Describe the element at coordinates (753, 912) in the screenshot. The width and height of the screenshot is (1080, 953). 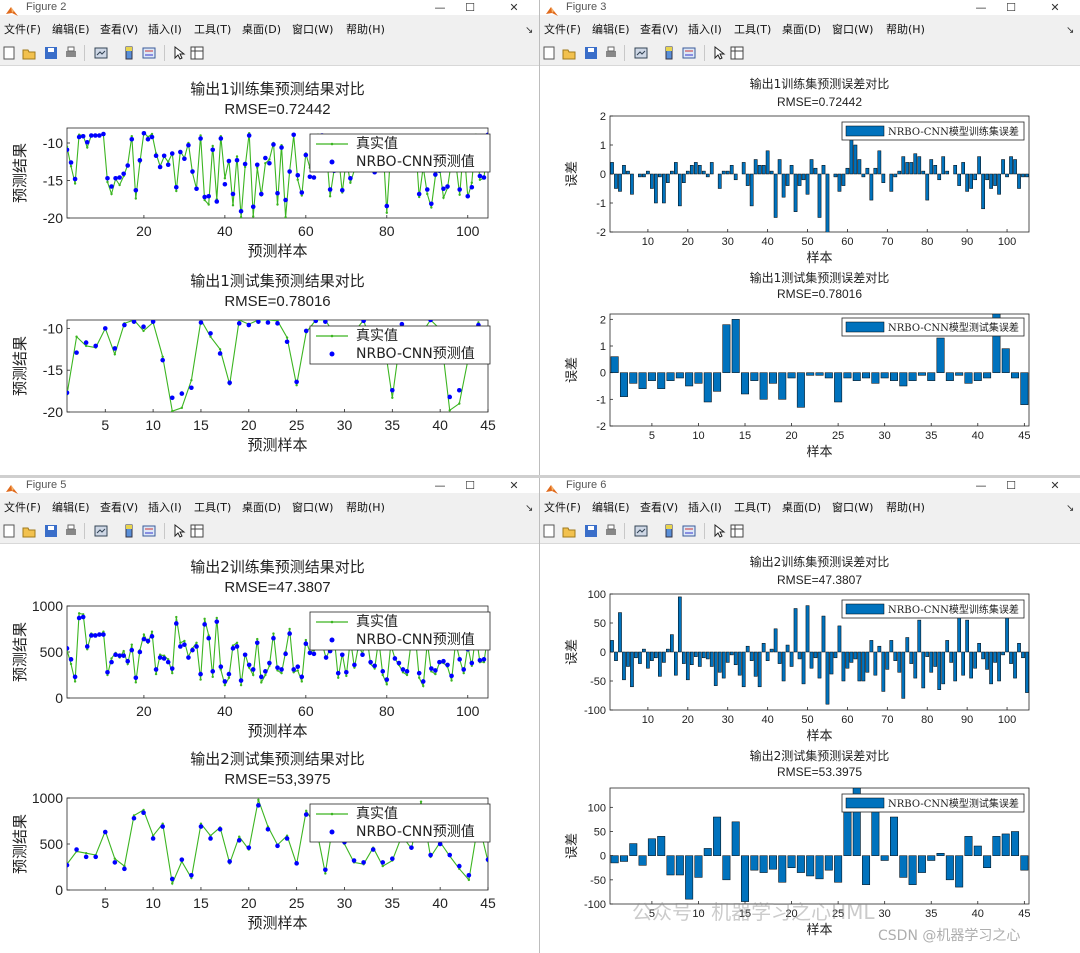
I see `wechat-watermark: 公众号 · 机器学习之心HML` at that location.